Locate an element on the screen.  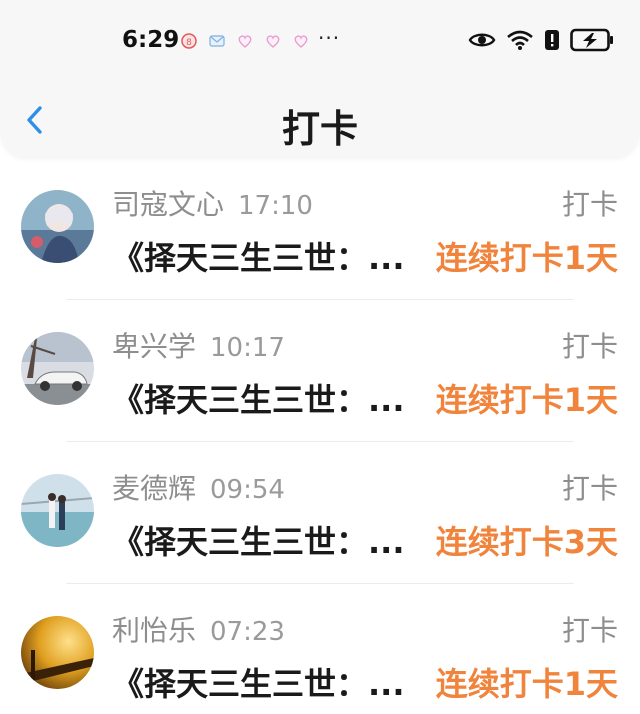
mail-notification-icon is located at coordinates (217, 41).